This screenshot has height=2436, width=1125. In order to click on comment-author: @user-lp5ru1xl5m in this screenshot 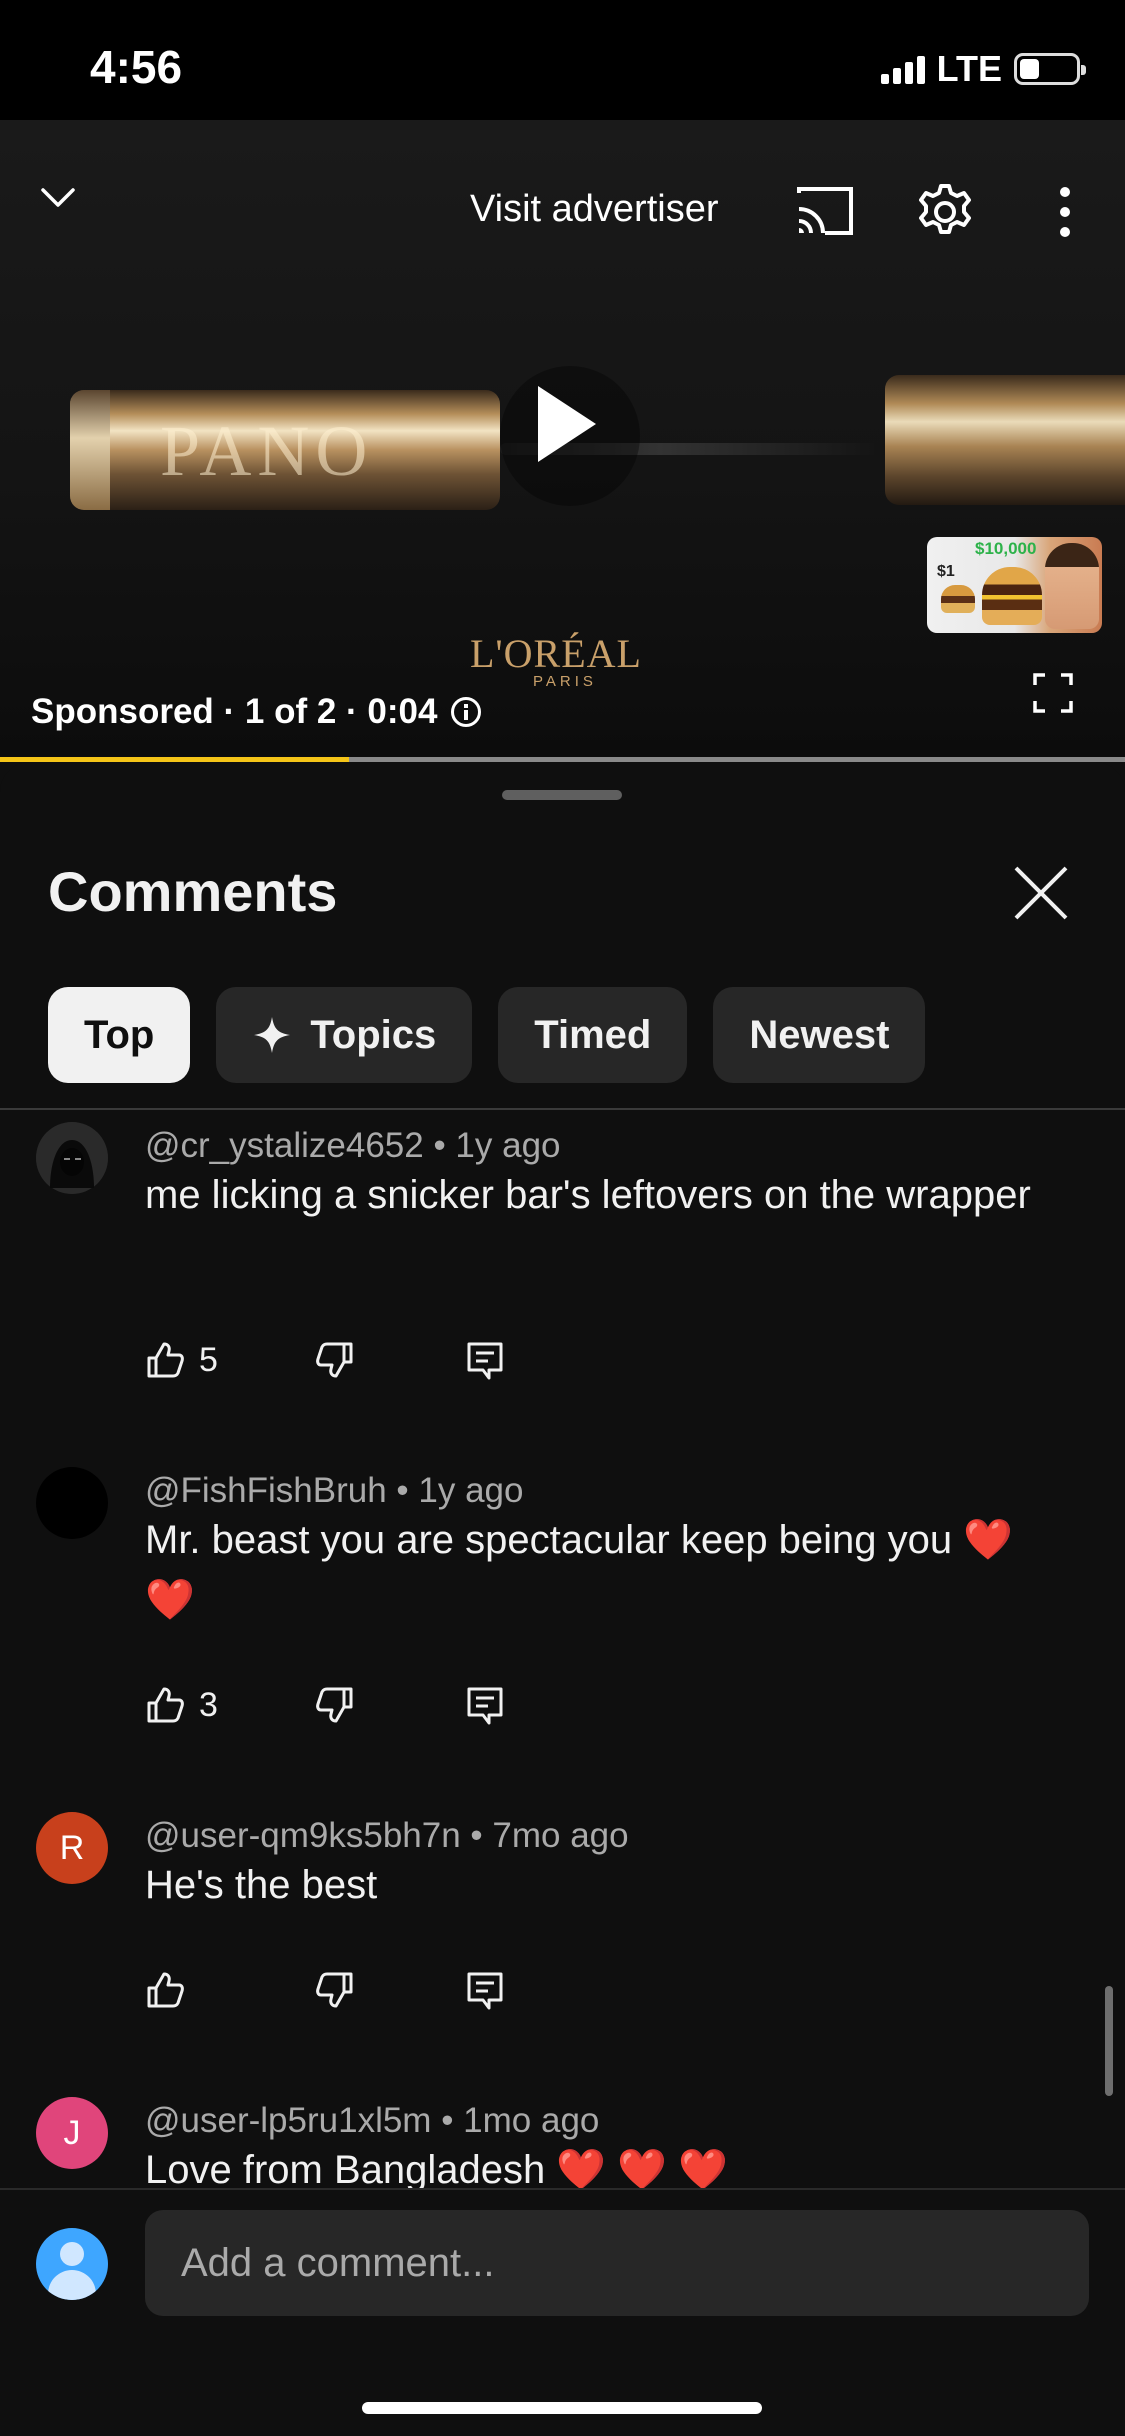, I will do `click(288, 2120)`.